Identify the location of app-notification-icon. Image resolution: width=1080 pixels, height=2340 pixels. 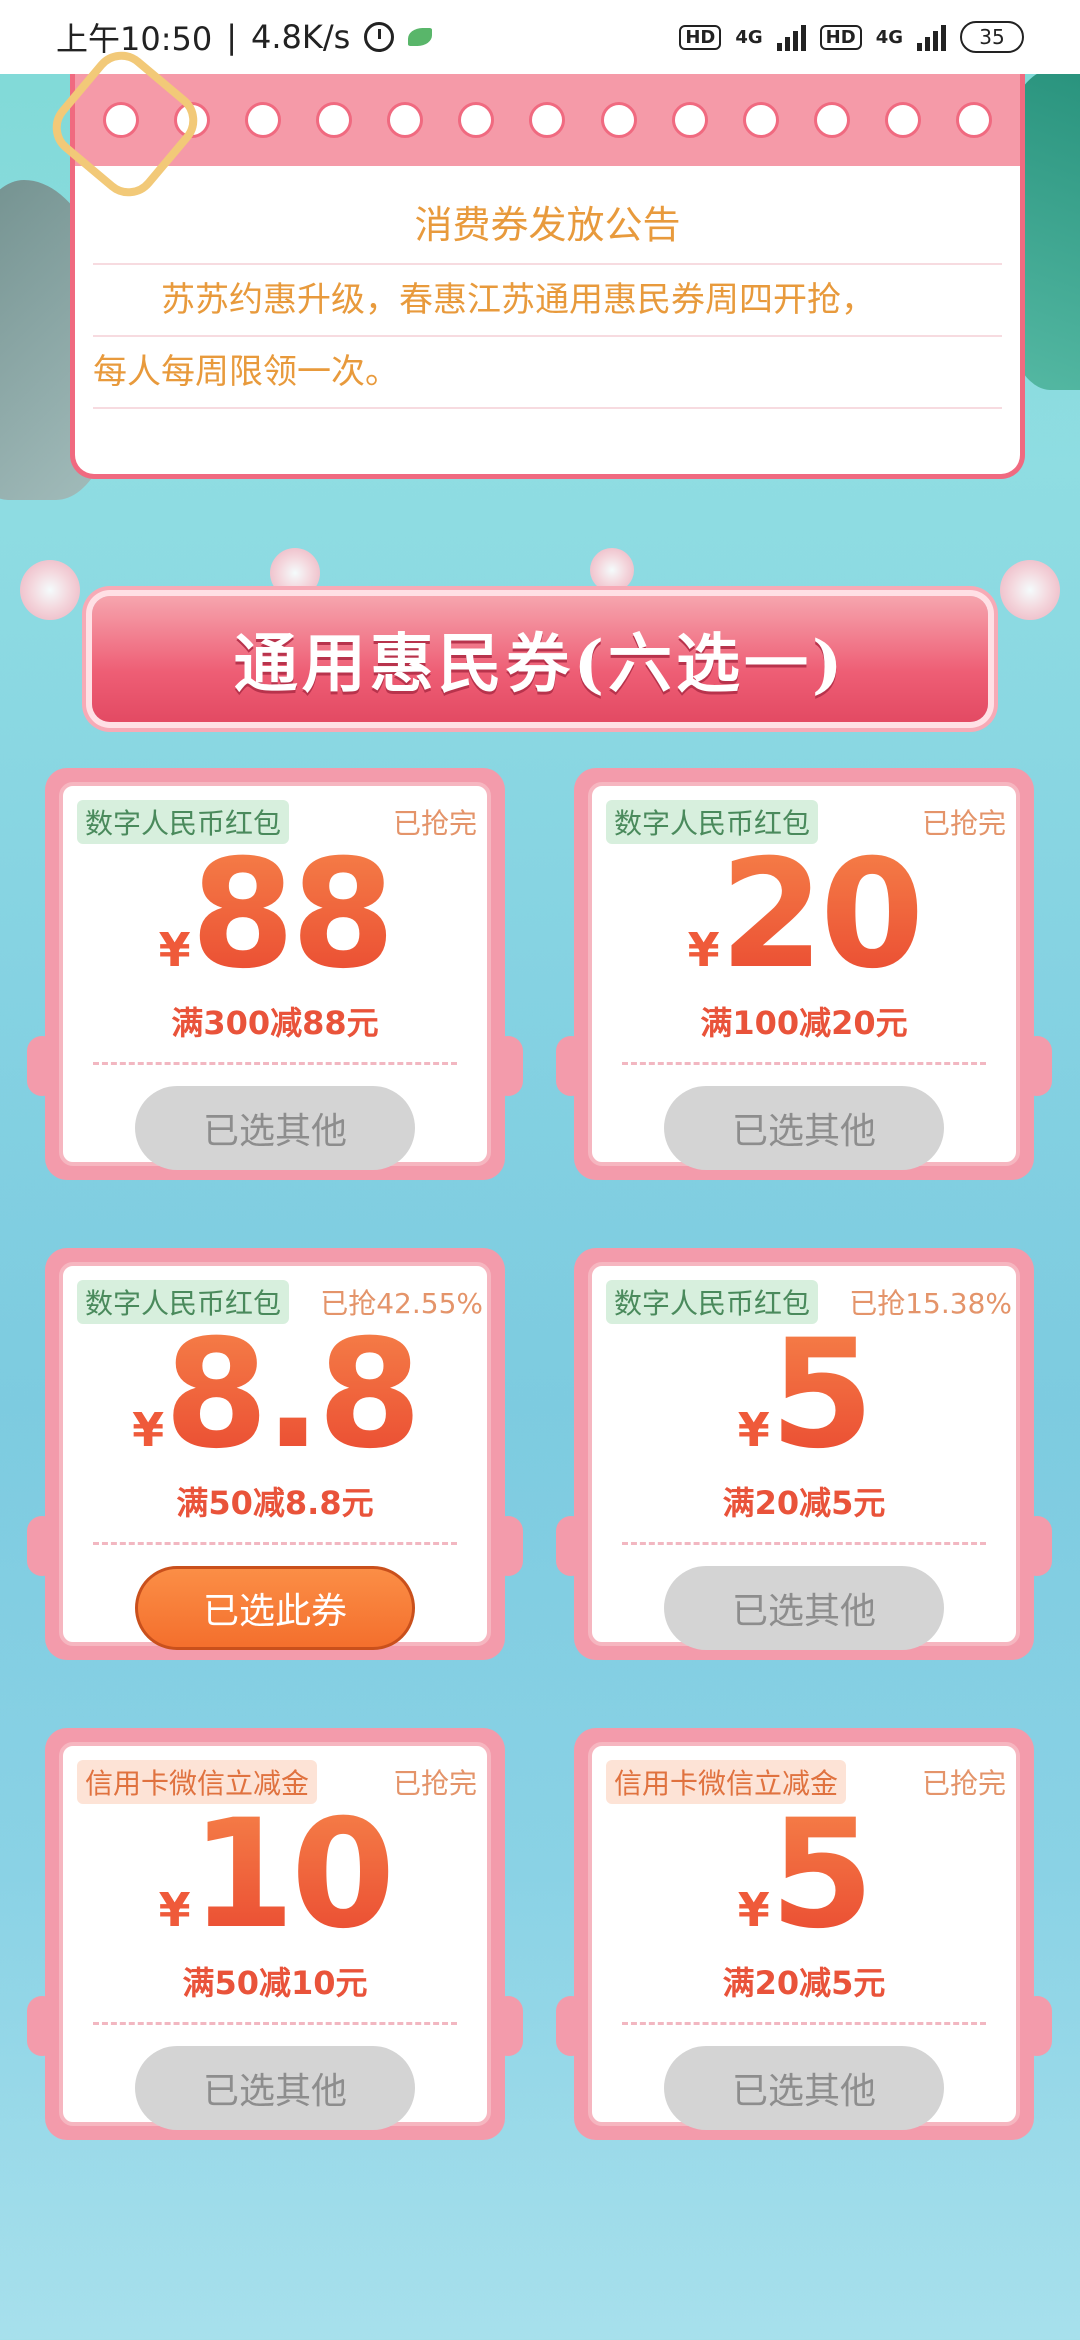
(420, 37).